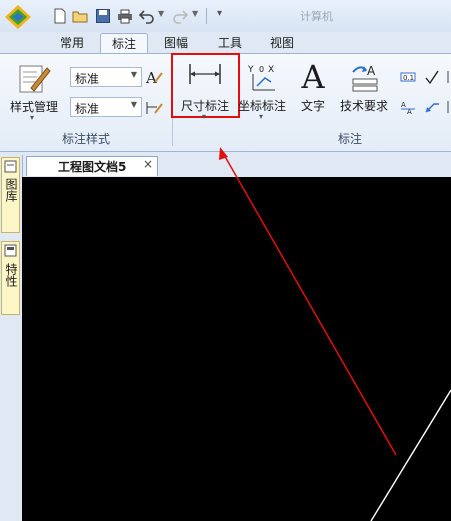 The height and width of the screenshot is (521, 451). Describe the element at coordinates (180, 16) in the screenshot. I see `redo-icon` at that location.